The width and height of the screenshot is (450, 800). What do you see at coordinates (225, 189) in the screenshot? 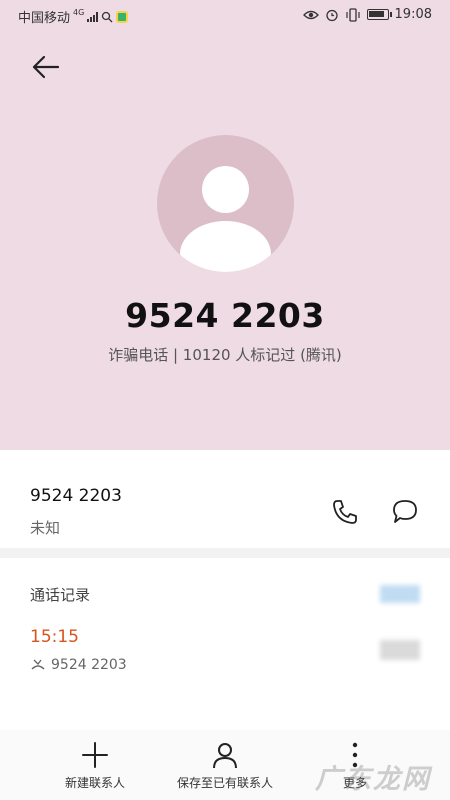
I see `avatar-head` at bounding box center [225, 189].